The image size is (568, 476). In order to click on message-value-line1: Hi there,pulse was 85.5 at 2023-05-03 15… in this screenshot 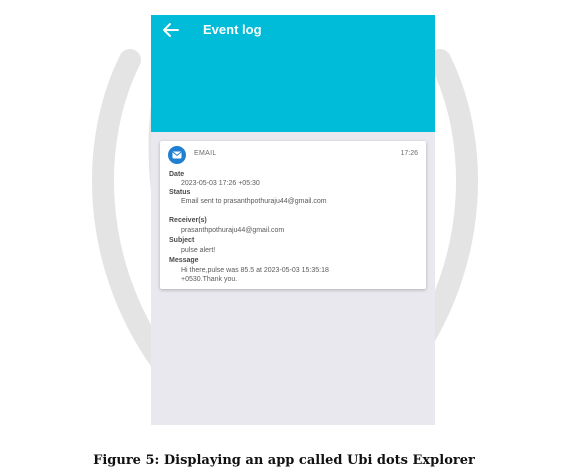, I will do `click(255, 270)`.